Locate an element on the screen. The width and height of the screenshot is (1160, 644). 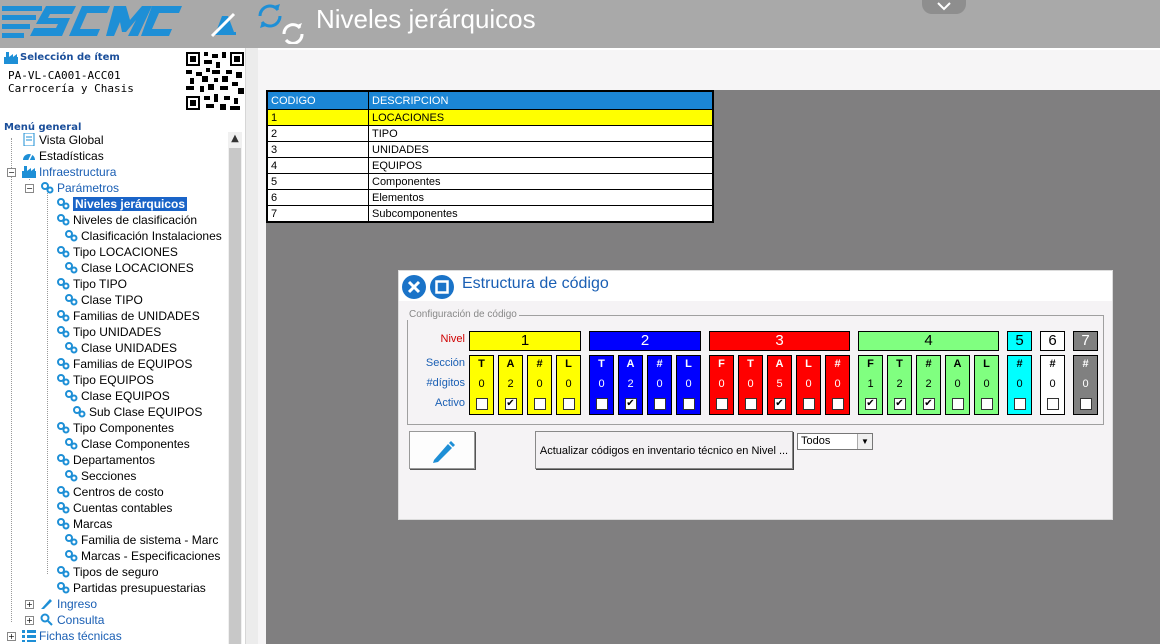
tree-item-familias-unidades: Familias de UNIDADES is located at coordinates (128, 316).